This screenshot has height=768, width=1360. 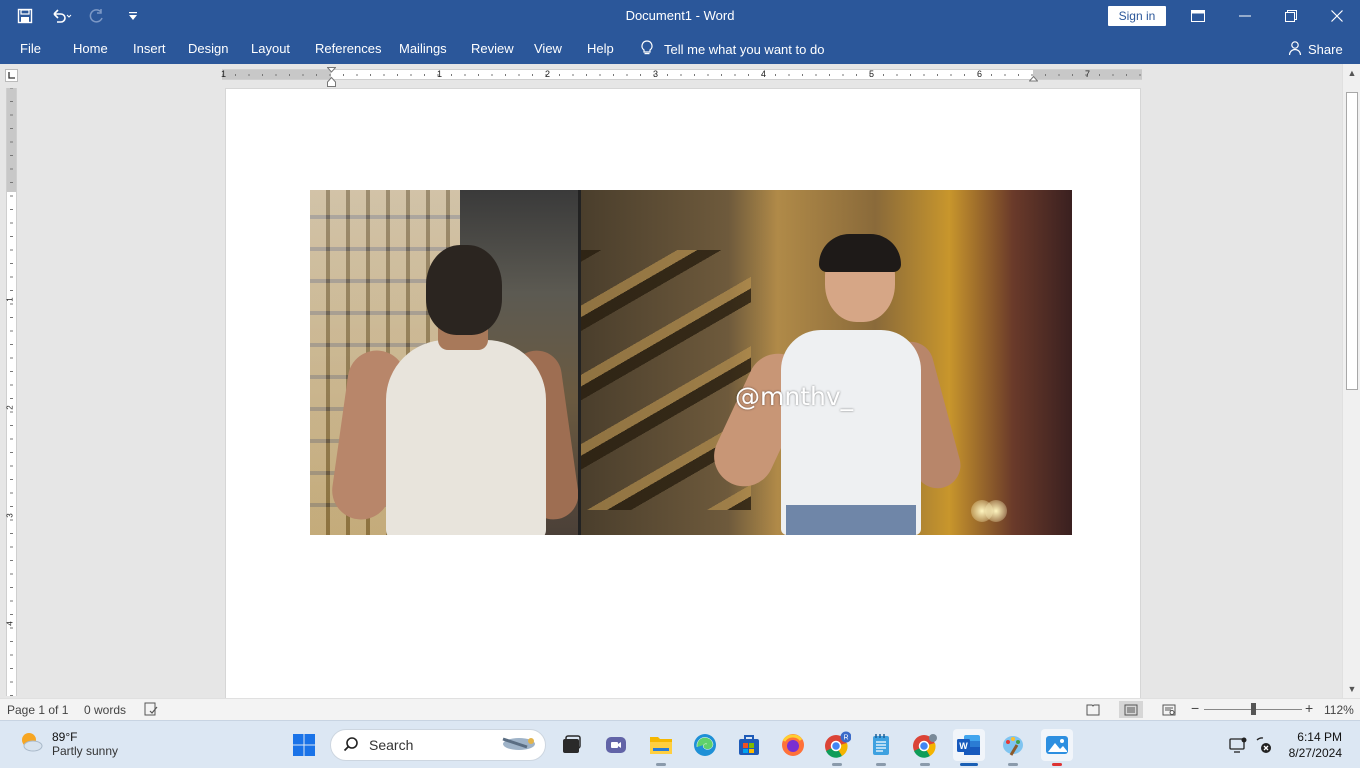 What do you see at coordinates (845, 738) in the screenshot?
I see `svg-text: R` at bounding box center [845, 738].